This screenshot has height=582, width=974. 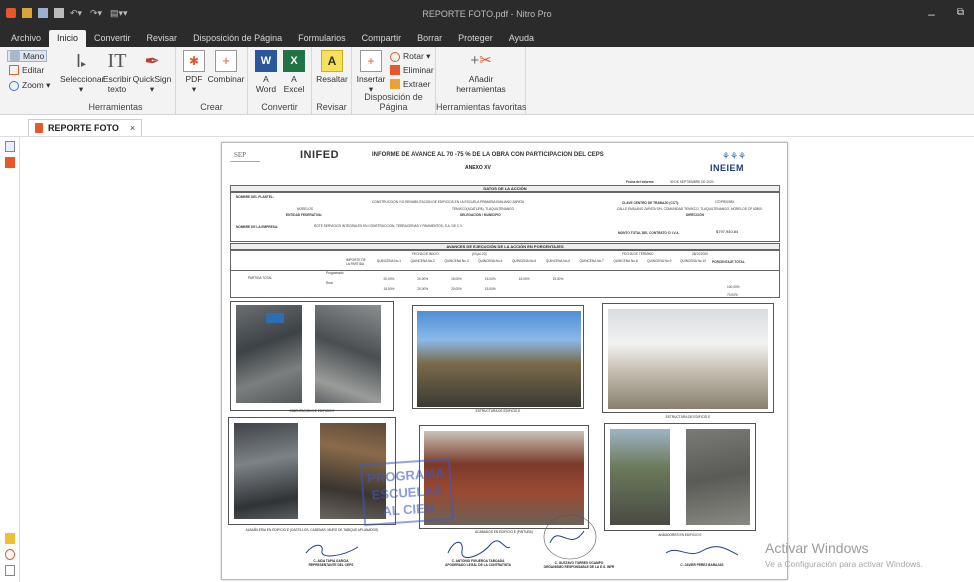 I want to click on to-word-button: W A Word, so click(x=266, y=72).